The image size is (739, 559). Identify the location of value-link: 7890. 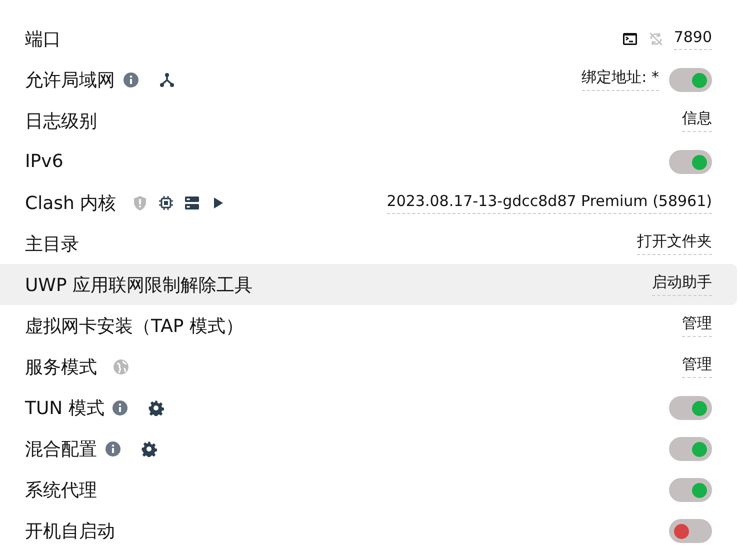
(693, 39).